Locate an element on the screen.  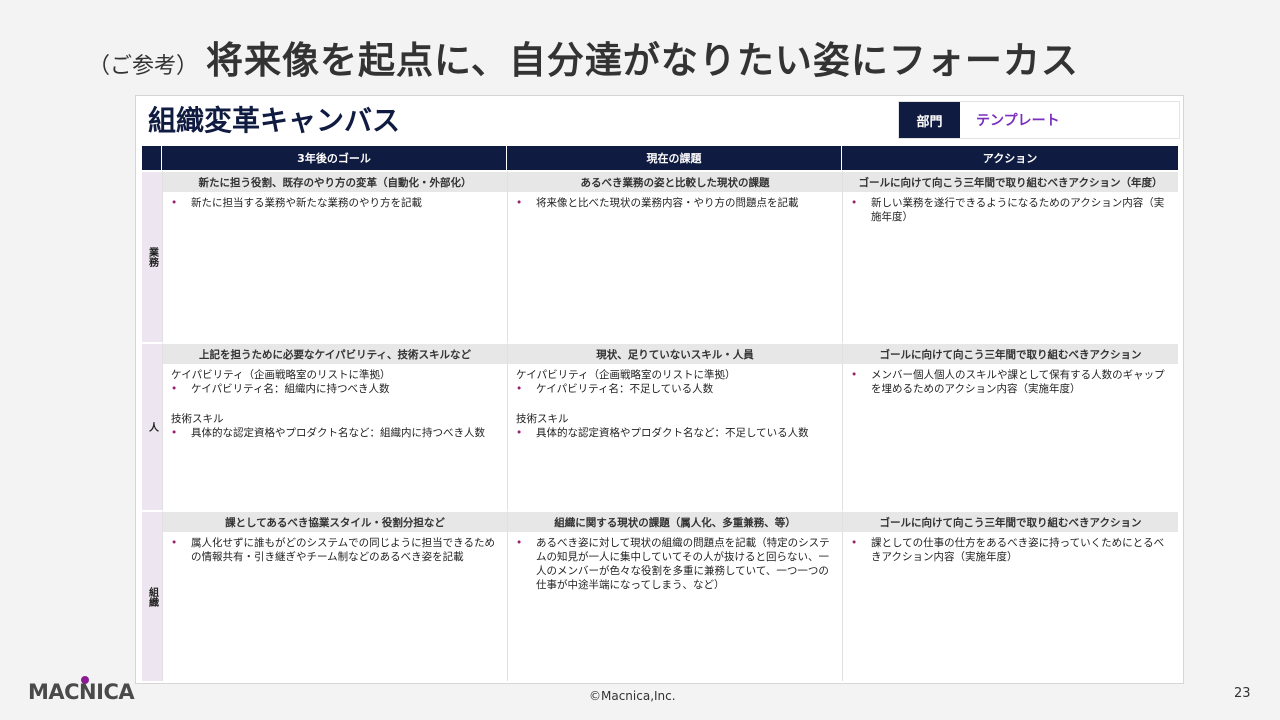
cell-body: • 新しい業務を遂行できるようになるためのアクション内容（実施年度） is located at coordinates (1010, 208).